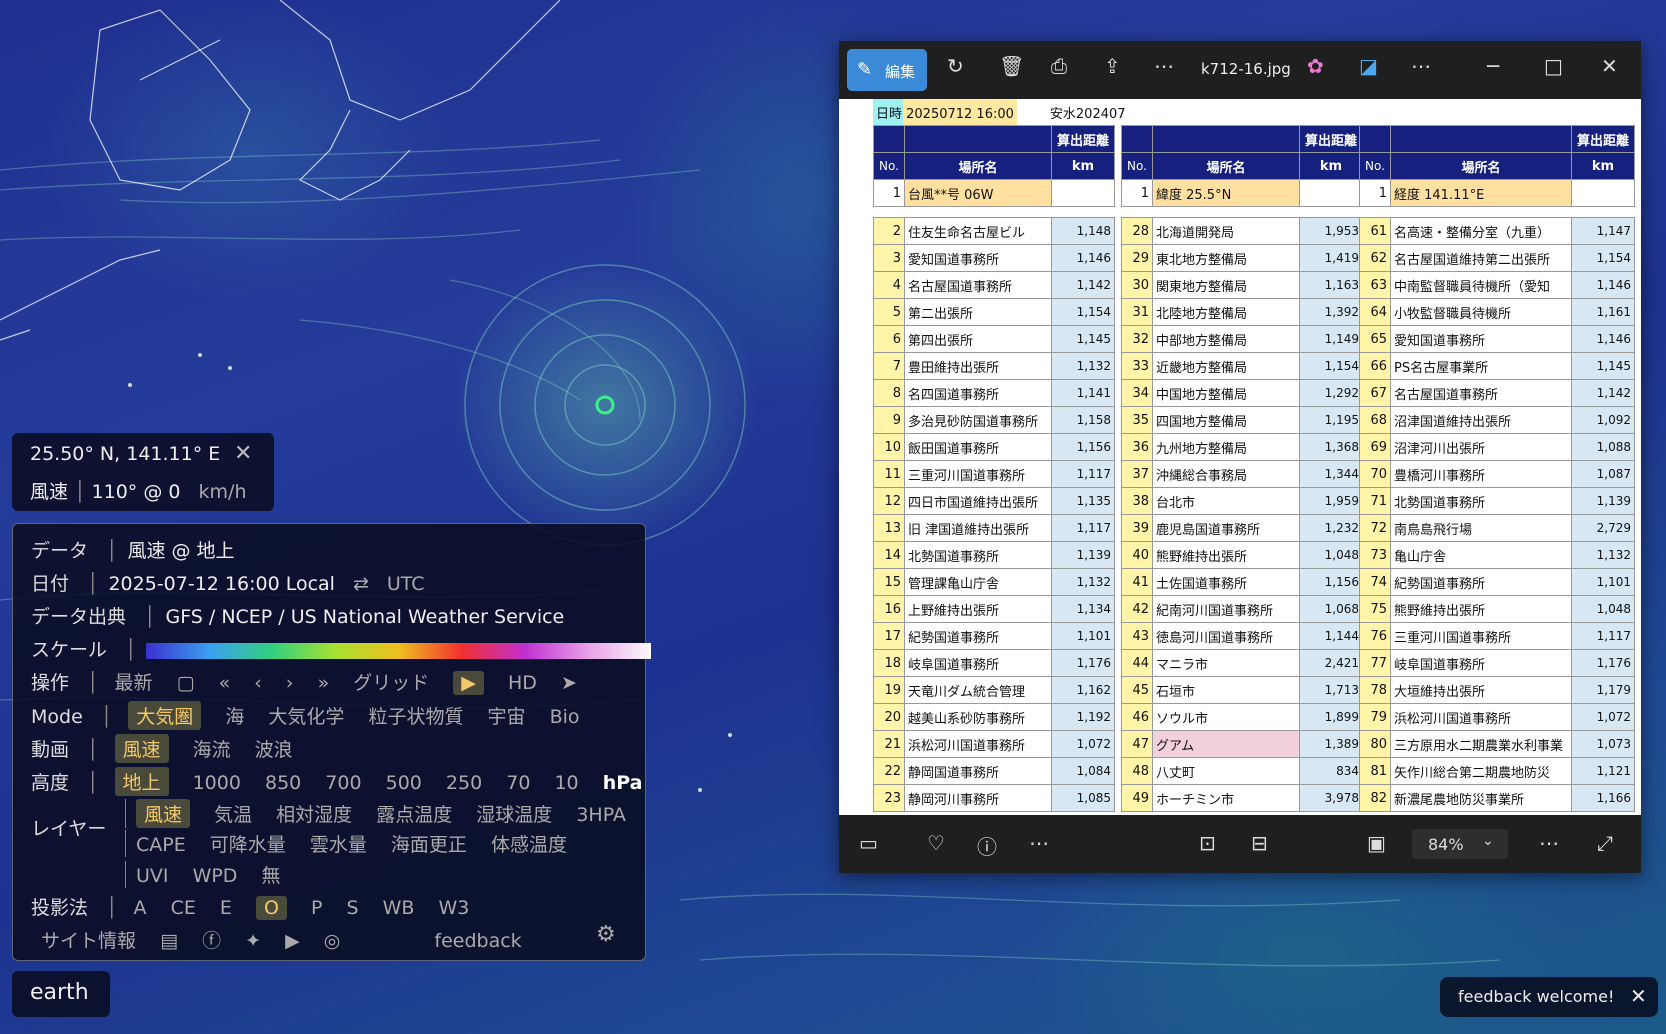  I want to click on grid-toggle: グリッド, so click(391, 681).